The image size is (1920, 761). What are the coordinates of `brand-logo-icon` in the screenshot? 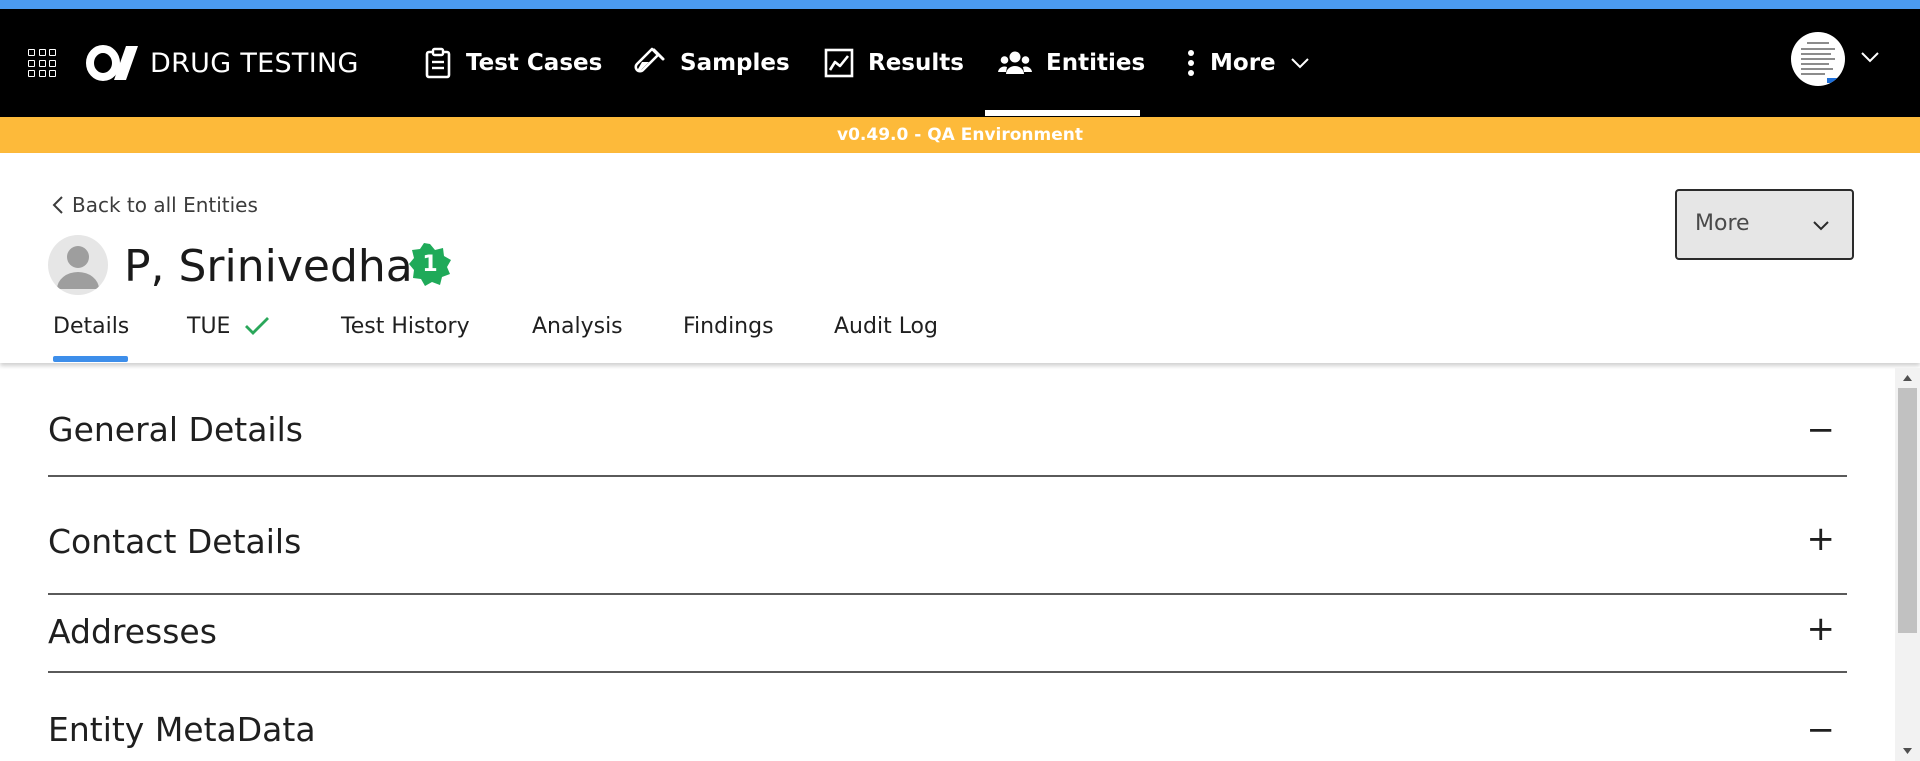 It's located at (114, 63).